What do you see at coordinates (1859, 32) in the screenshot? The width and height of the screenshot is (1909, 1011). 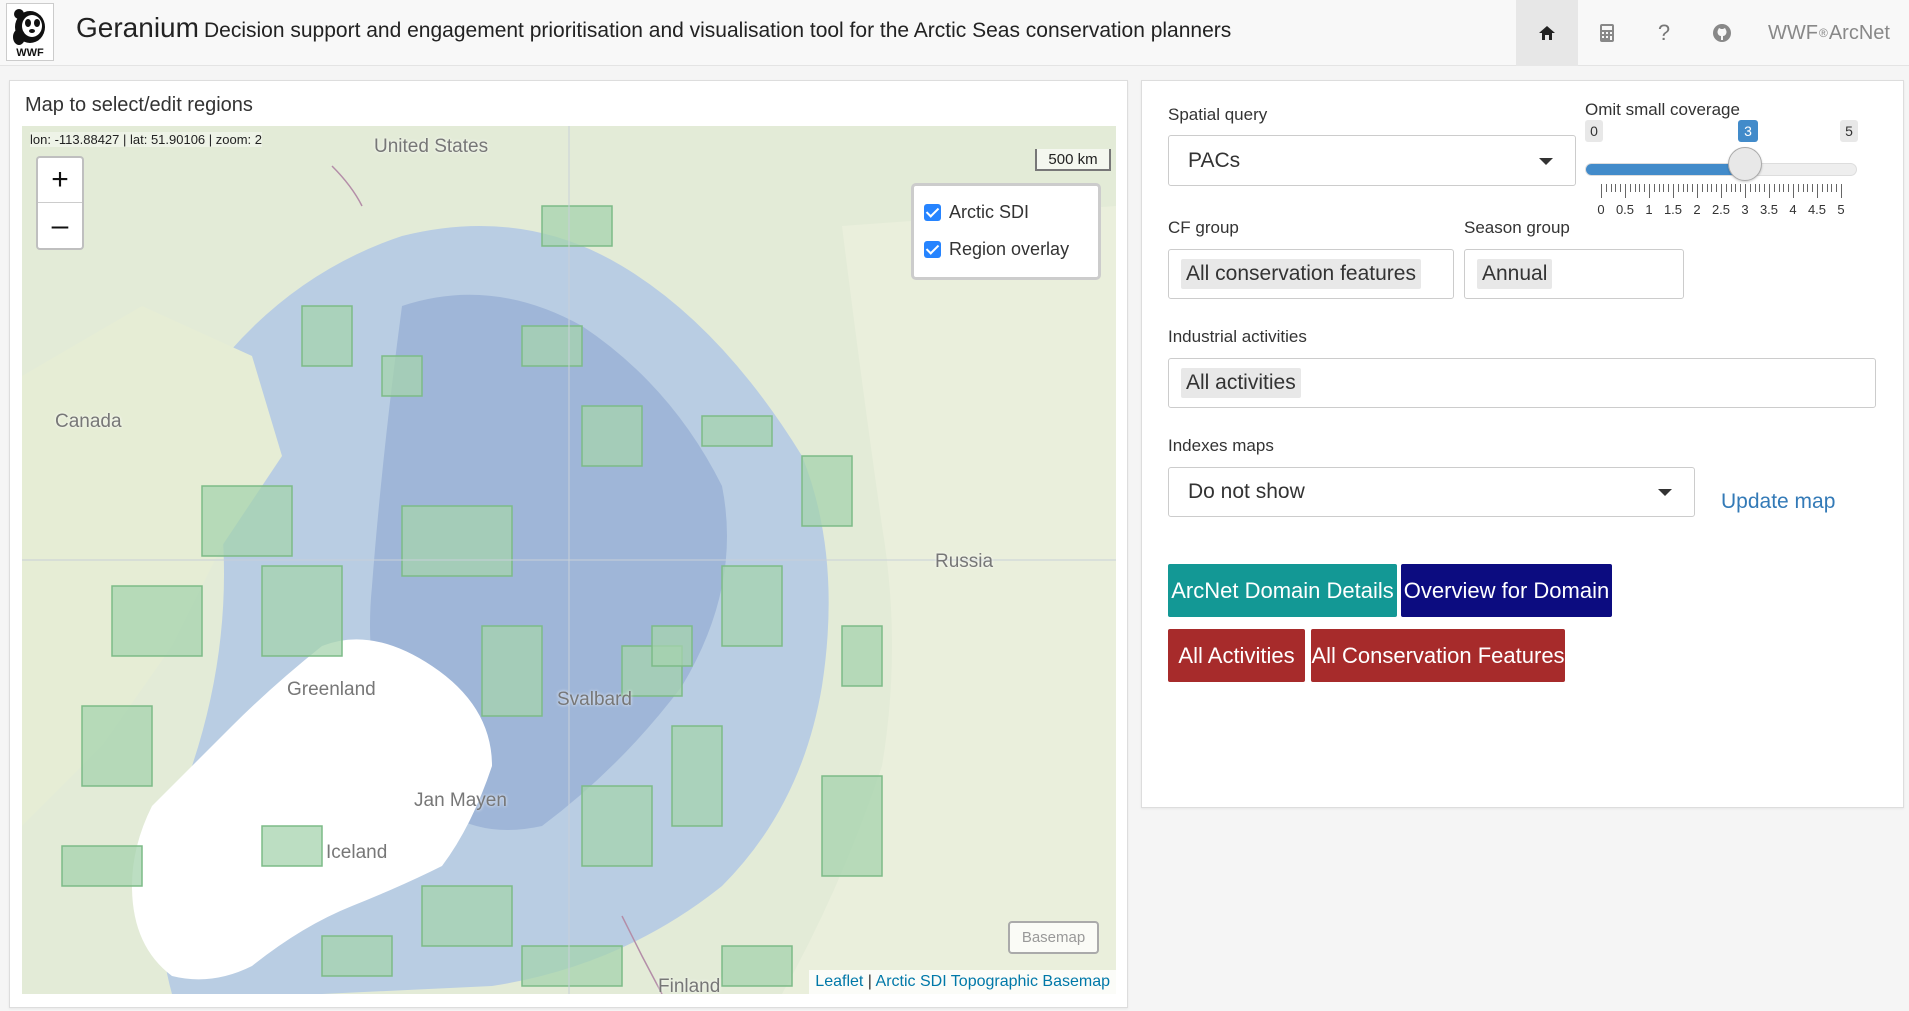 I see `brand-suffix: ArcNet` at bounding box center [1859, 32].